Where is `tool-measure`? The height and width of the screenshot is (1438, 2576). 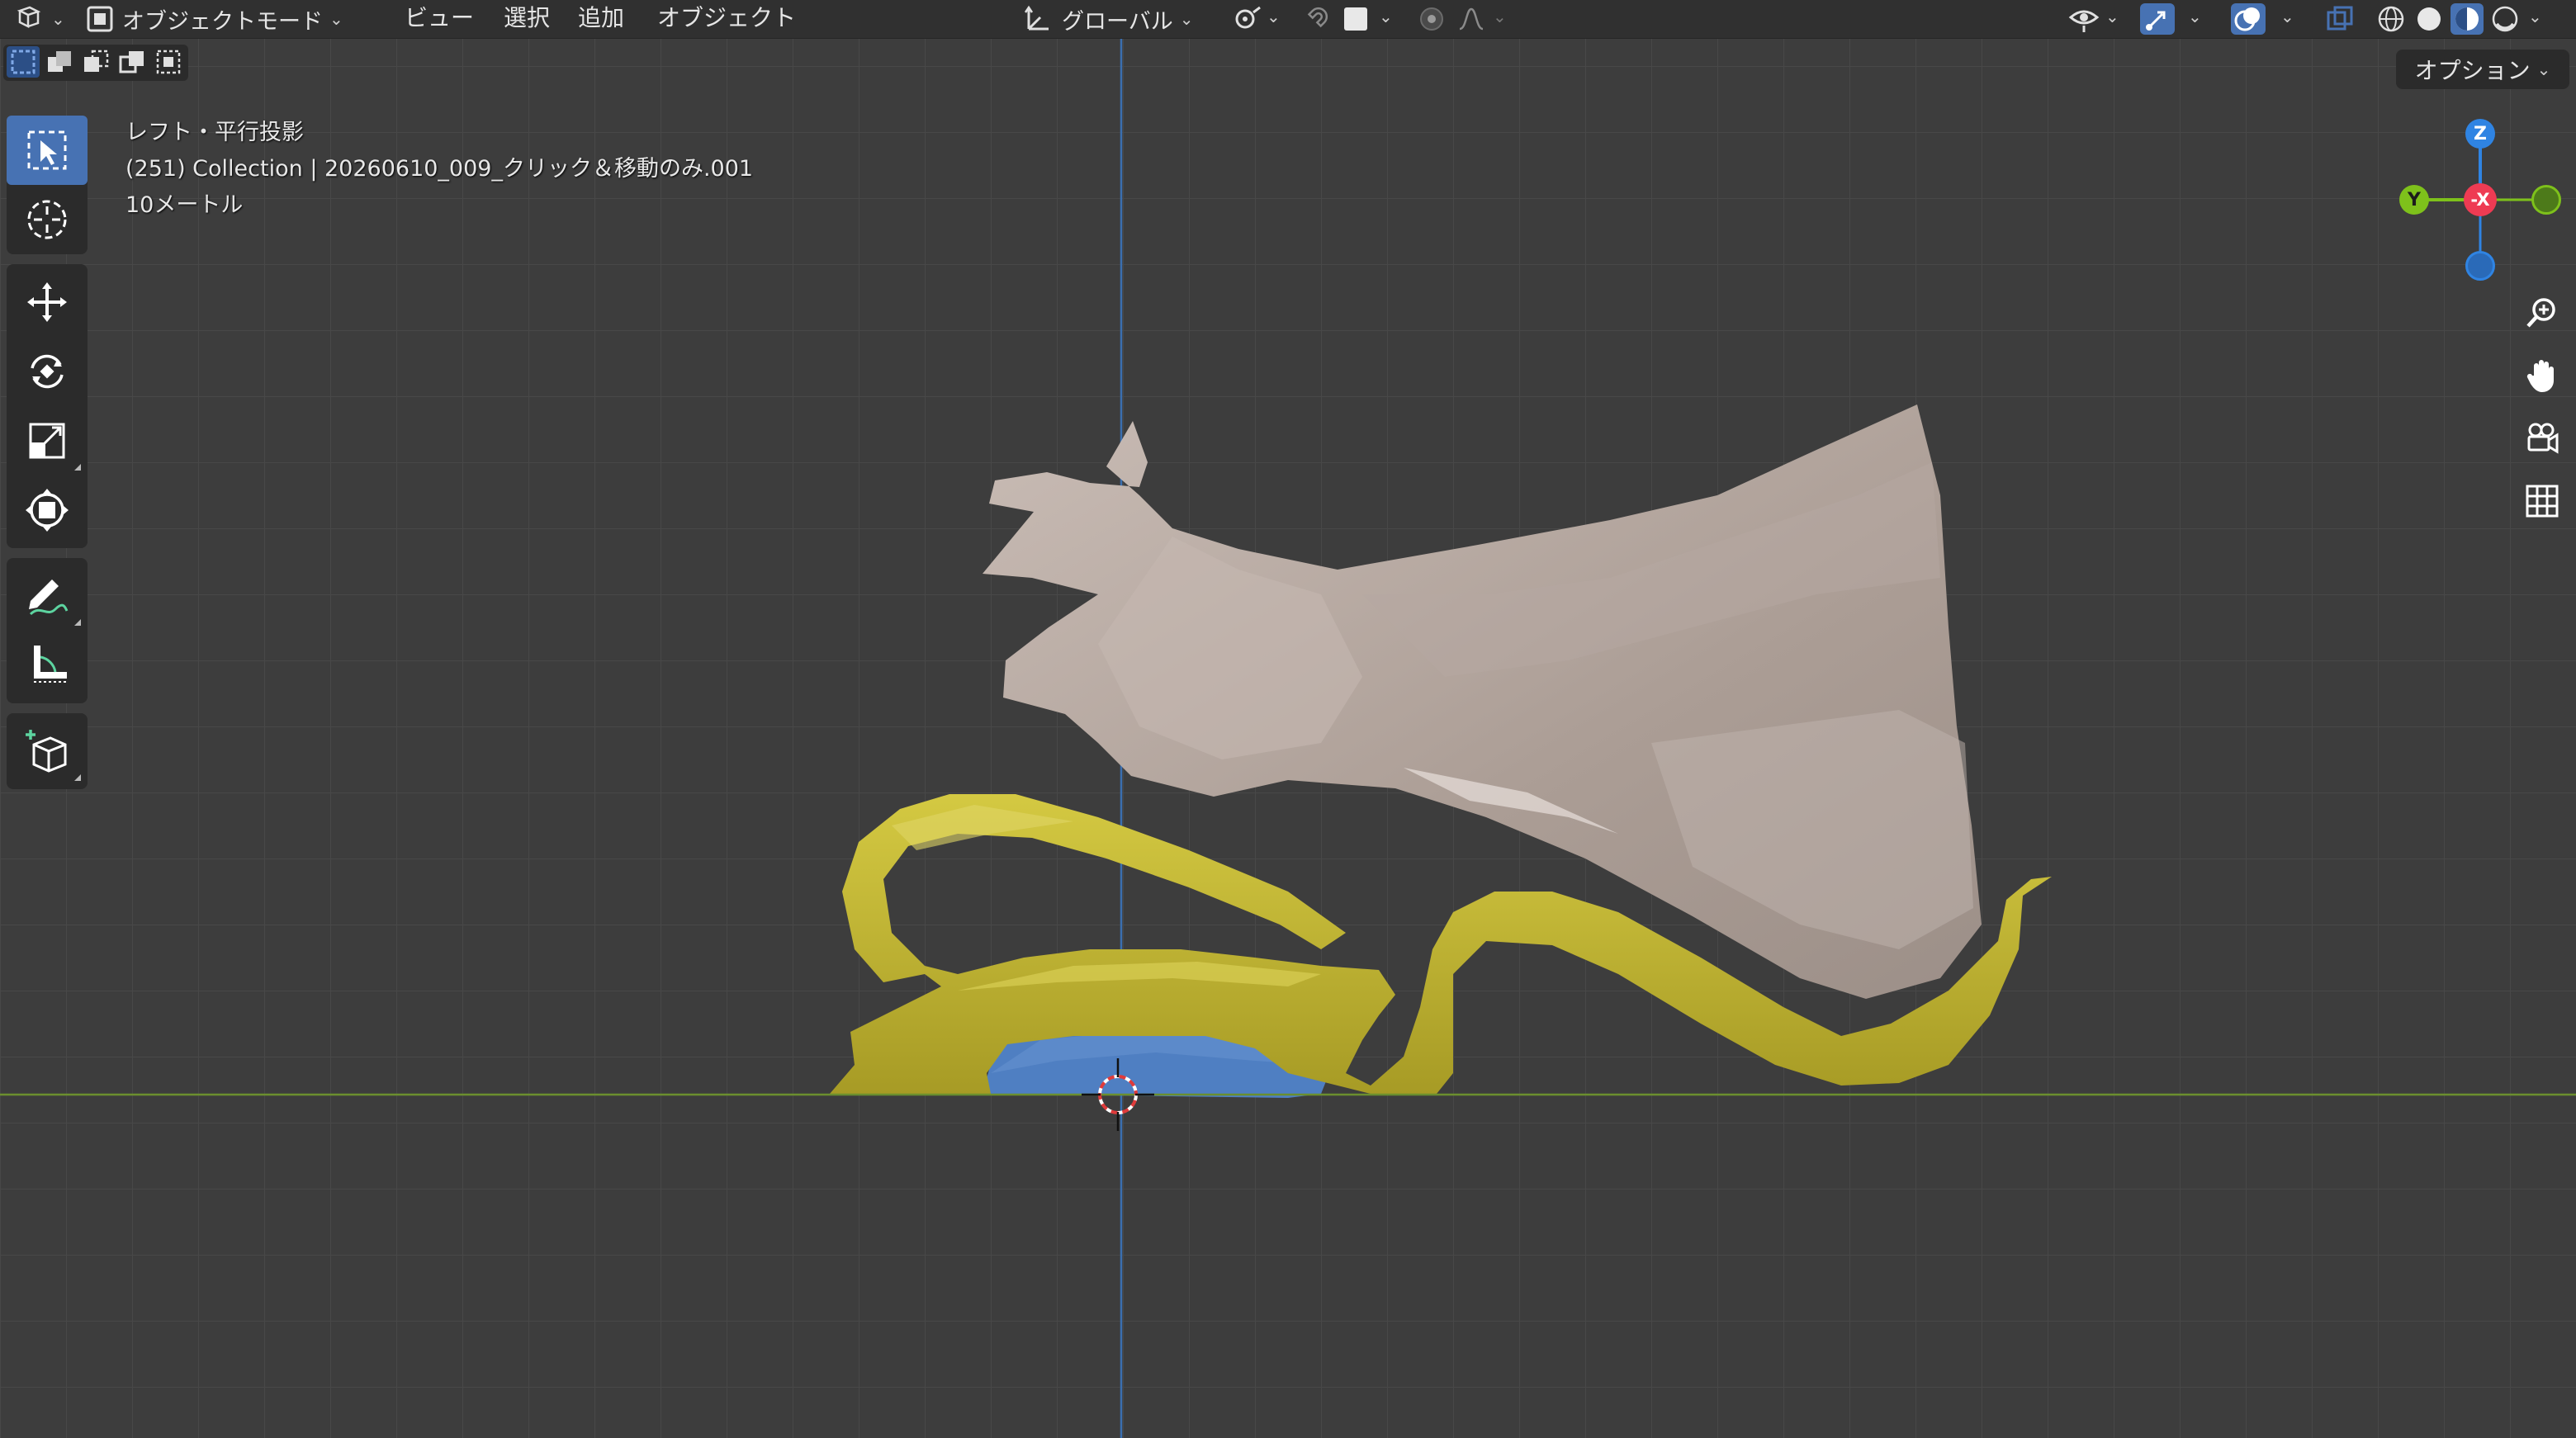
tool-measure is located at coordinates (47, 665).